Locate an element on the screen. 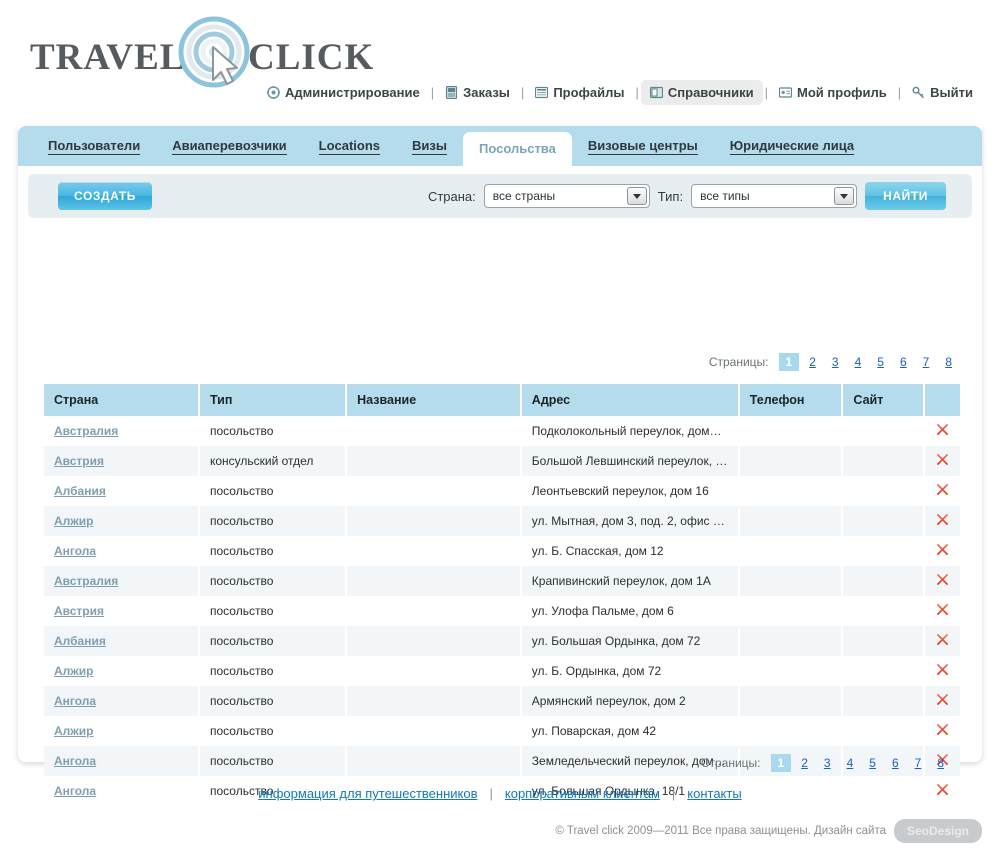  footer-link-contacts: контакты is located at coordinates (714, 793).